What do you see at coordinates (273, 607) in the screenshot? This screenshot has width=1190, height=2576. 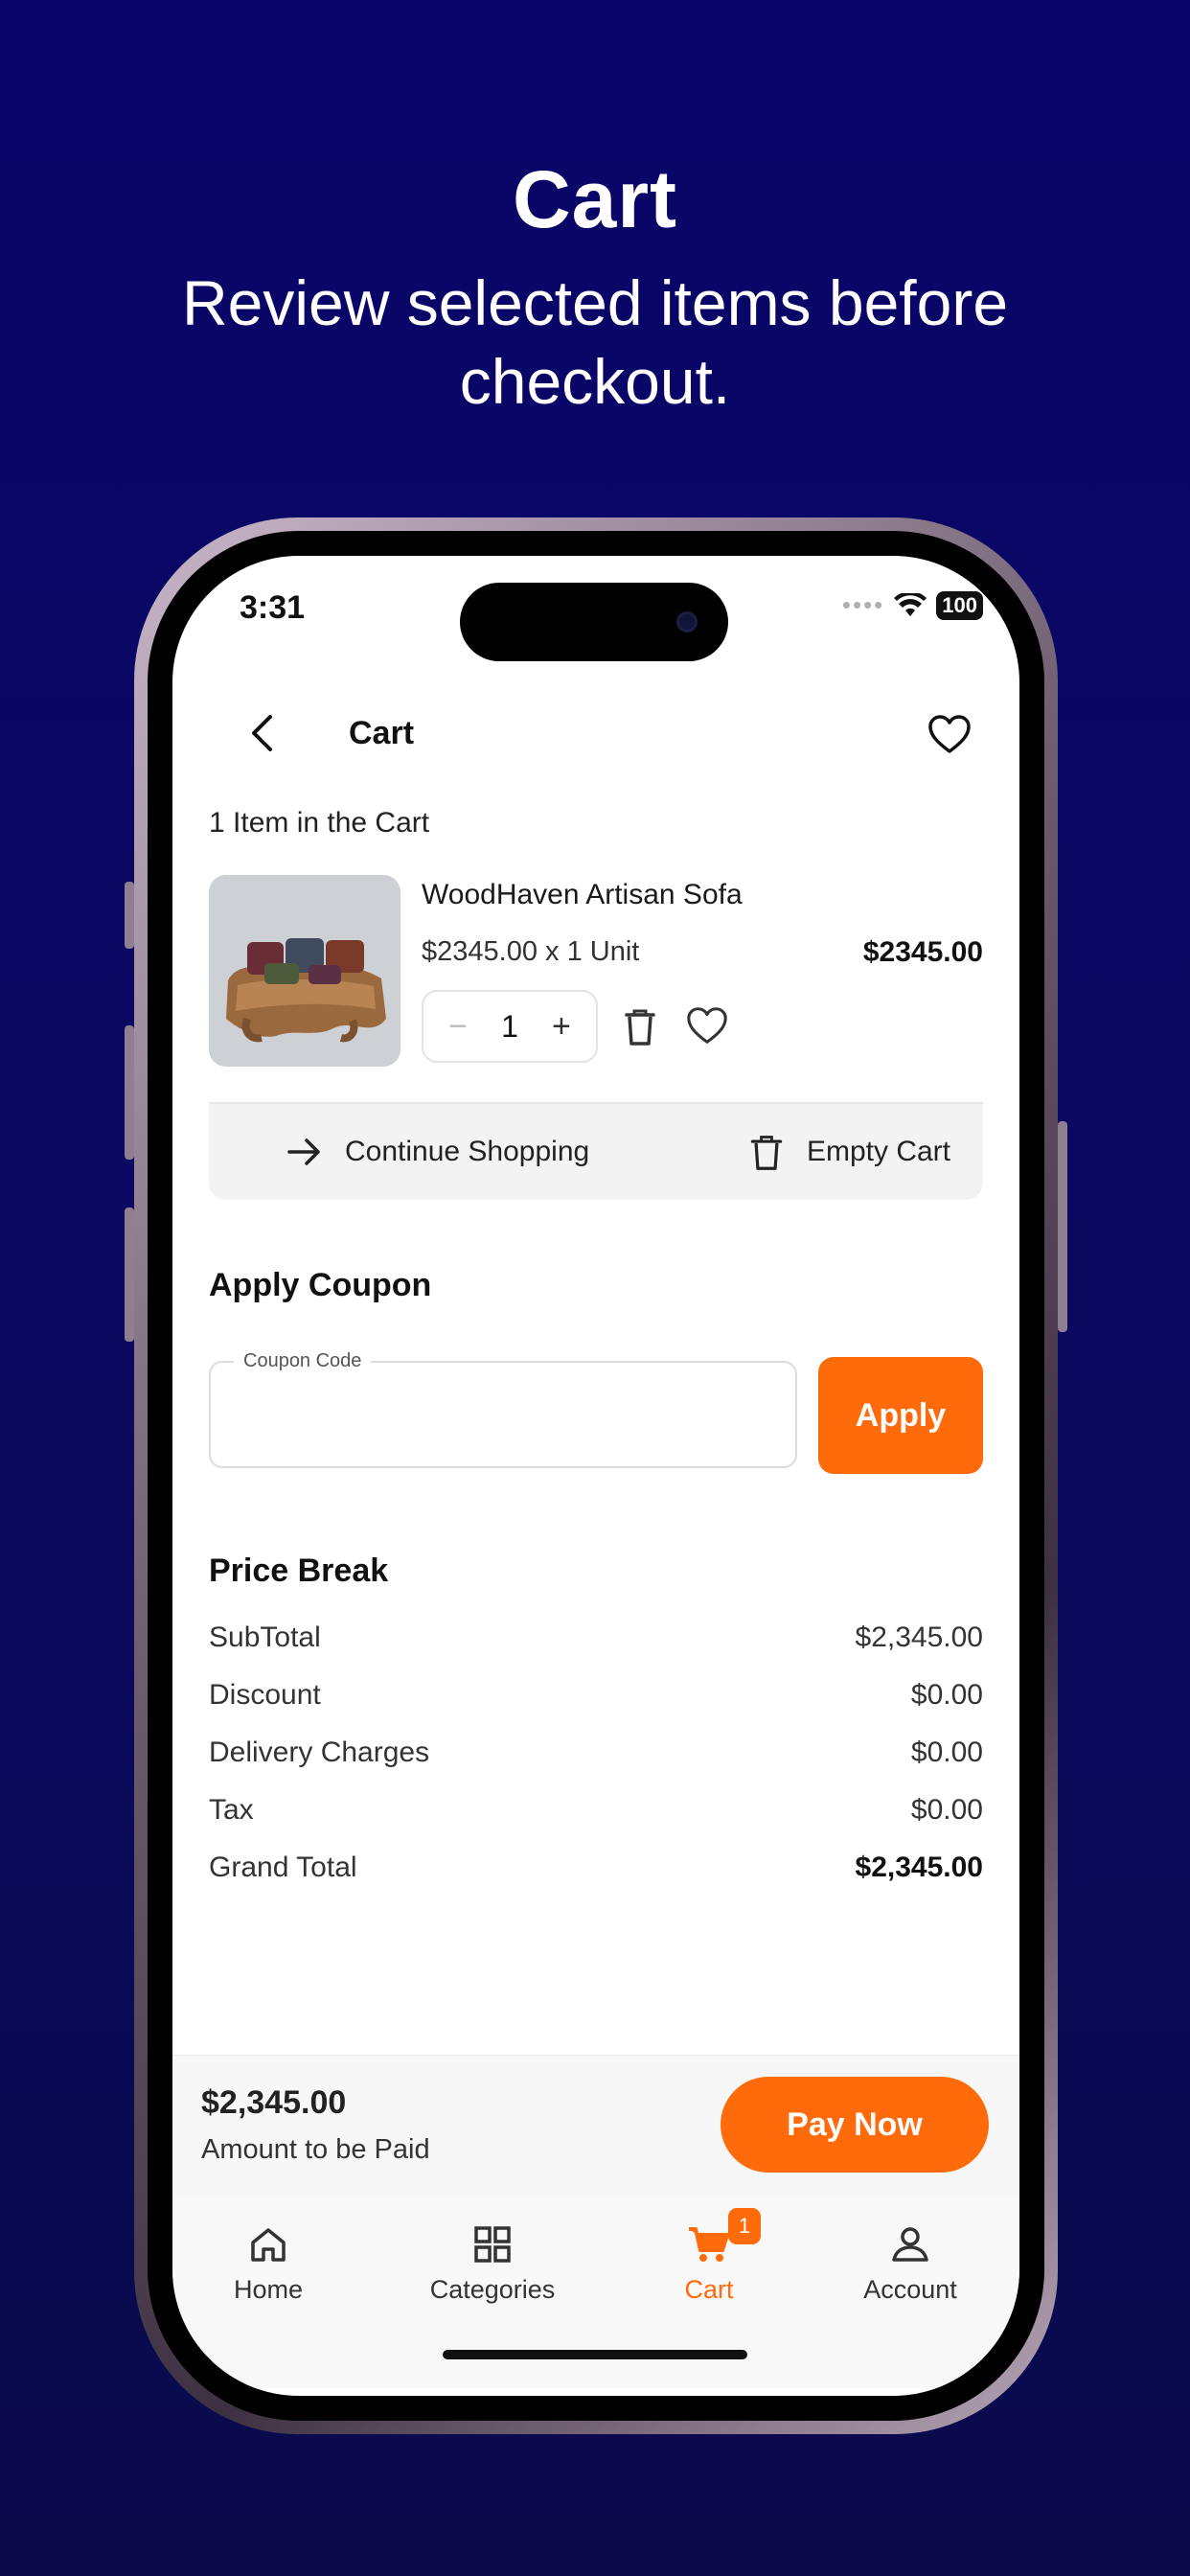 I see `status-time: 3:31` at bounding box center [273, 607].